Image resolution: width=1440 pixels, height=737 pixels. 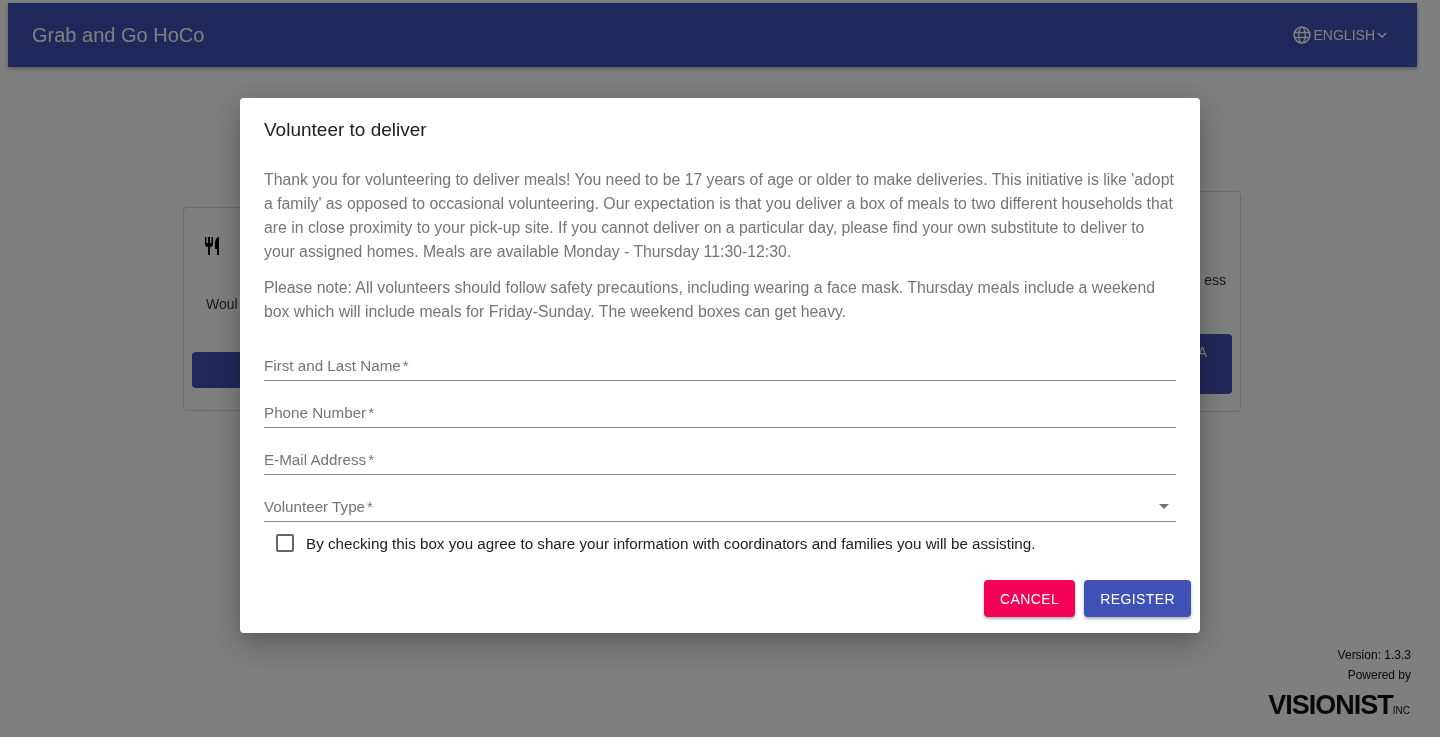 What do you see at coordinates (671, 543) in the screenshot?
I see `checkbox-label: By checking this box you agree to share your information with coordinators and families you will be assisting.` at bounding box center [671, 543].